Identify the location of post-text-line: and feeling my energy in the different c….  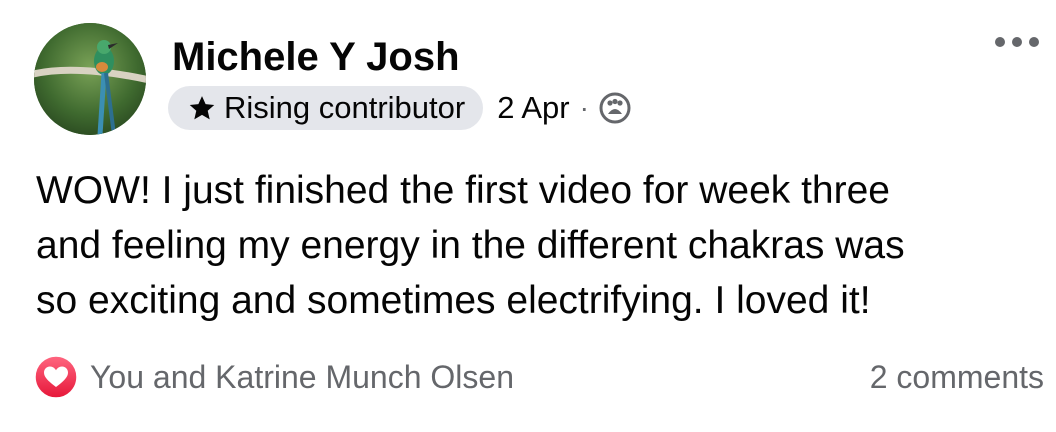
(470, 245).